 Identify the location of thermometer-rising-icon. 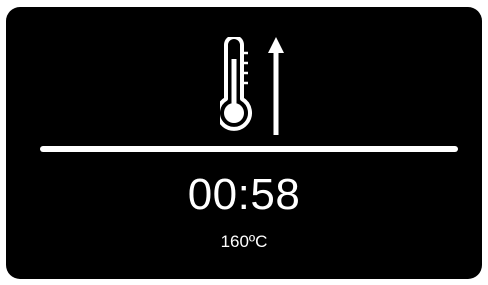
(255, 89).